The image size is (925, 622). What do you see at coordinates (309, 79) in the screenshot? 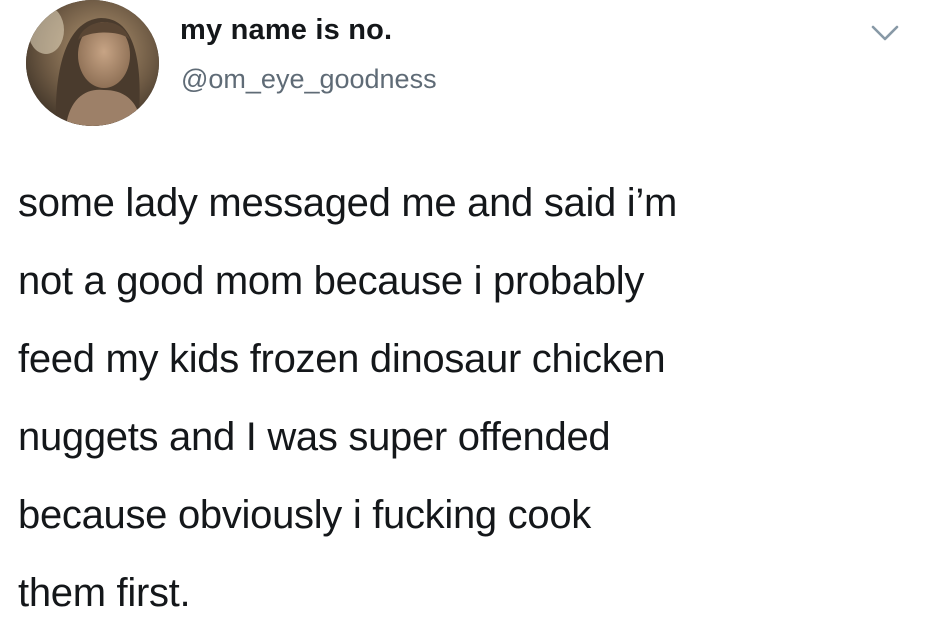
I see `user-handle: @om_eye_goodness` at bounding box center [309, 79].